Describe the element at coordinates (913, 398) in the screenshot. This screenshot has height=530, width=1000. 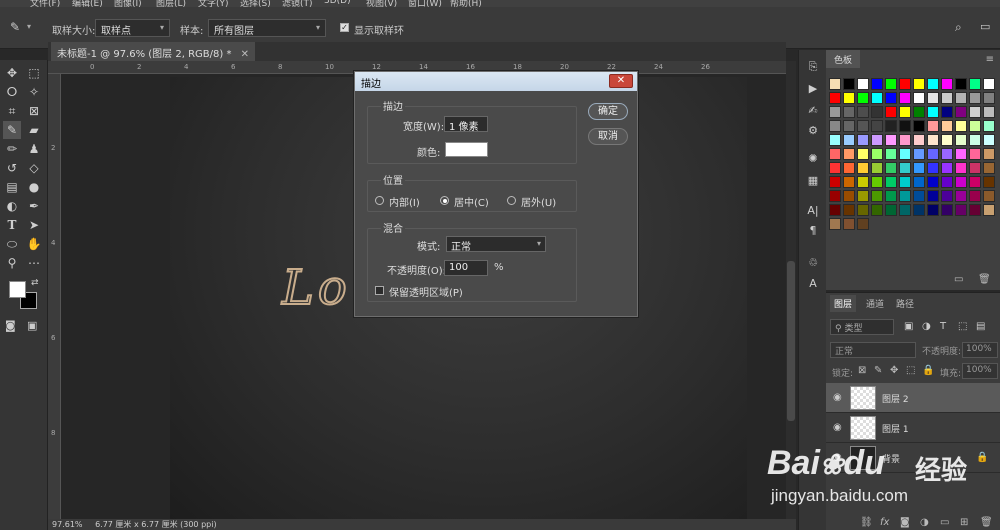
I see `layer-row: ◉ 图层 2` at that location.